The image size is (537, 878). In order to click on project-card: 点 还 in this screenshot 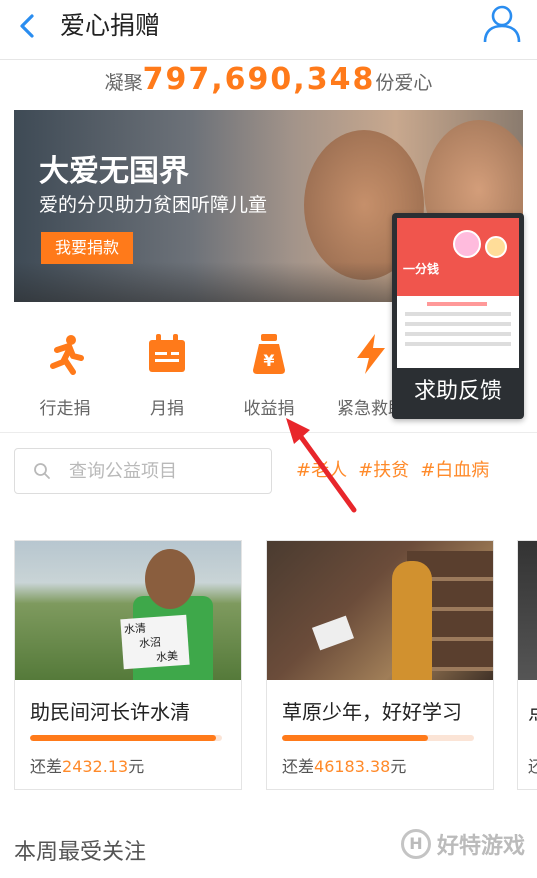, I will do `click(527, 665)`.